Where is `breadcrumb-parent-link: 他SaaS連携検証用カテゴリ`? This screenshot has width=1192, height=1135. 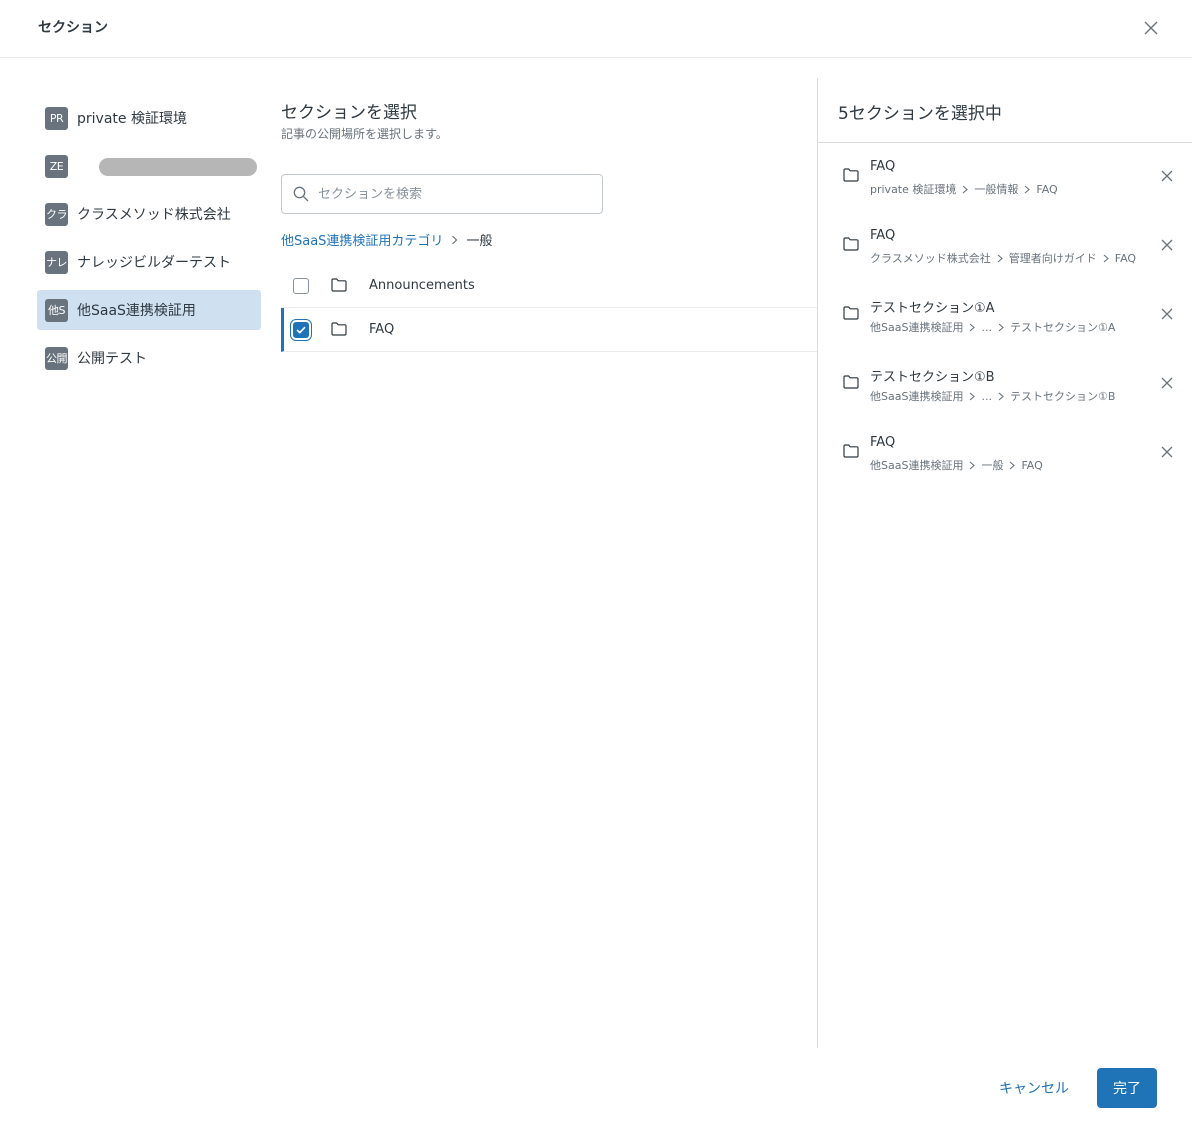 breadcrumb-parent-link: 他SaaS連携検証用カテゴリ is located at coordinates (362, 239).